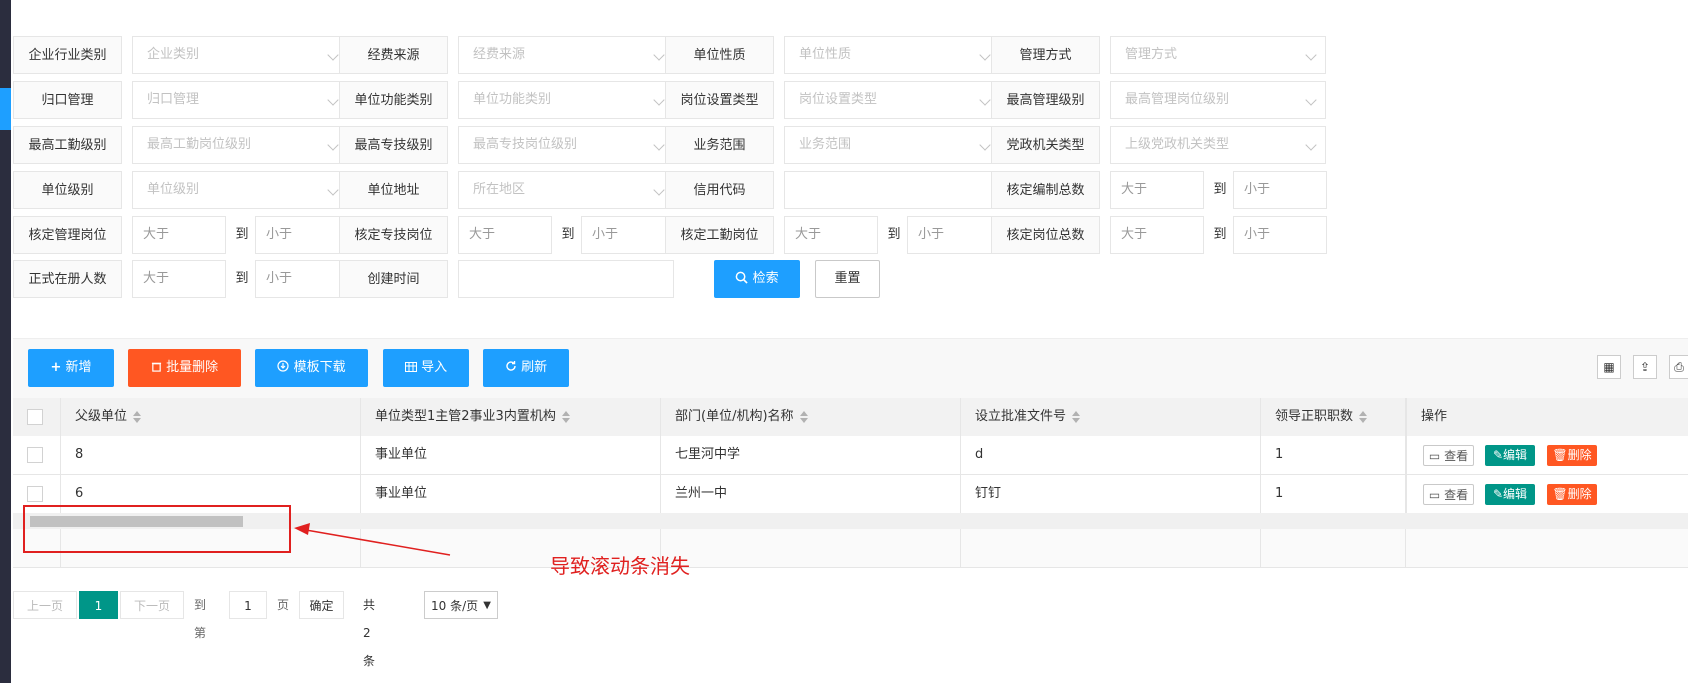 The height and width of the screenshot is (683, 1688). Describe the element at coordinates (67, 145) in the screenshot. I see `filter-label: 最高工勤级别` at that location.